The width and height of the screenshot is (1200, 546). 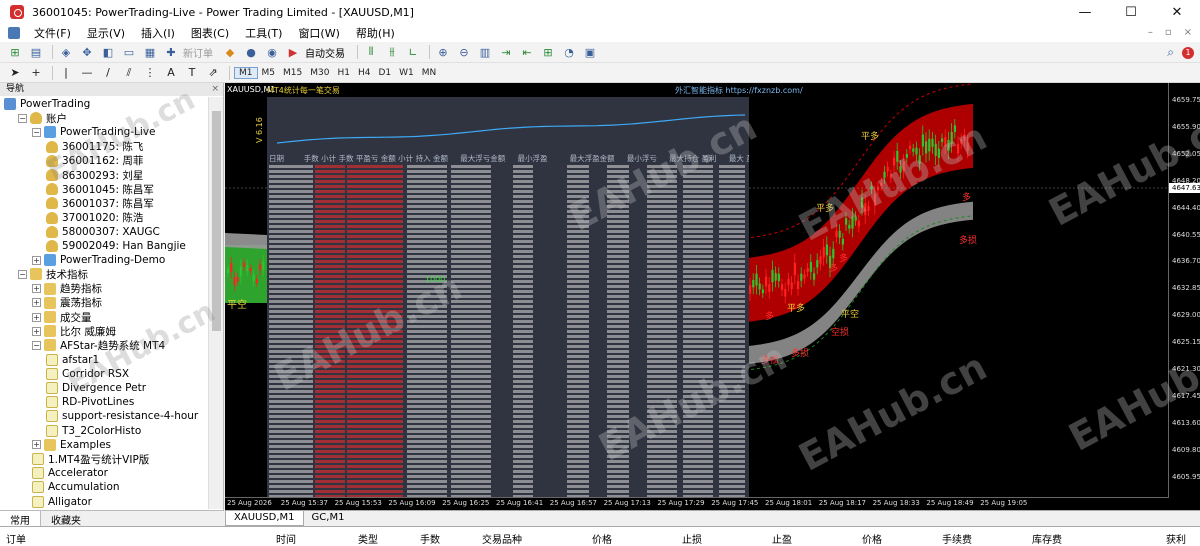 I want to click on terminal-column-header: 类型, so click(x=368, y=538).